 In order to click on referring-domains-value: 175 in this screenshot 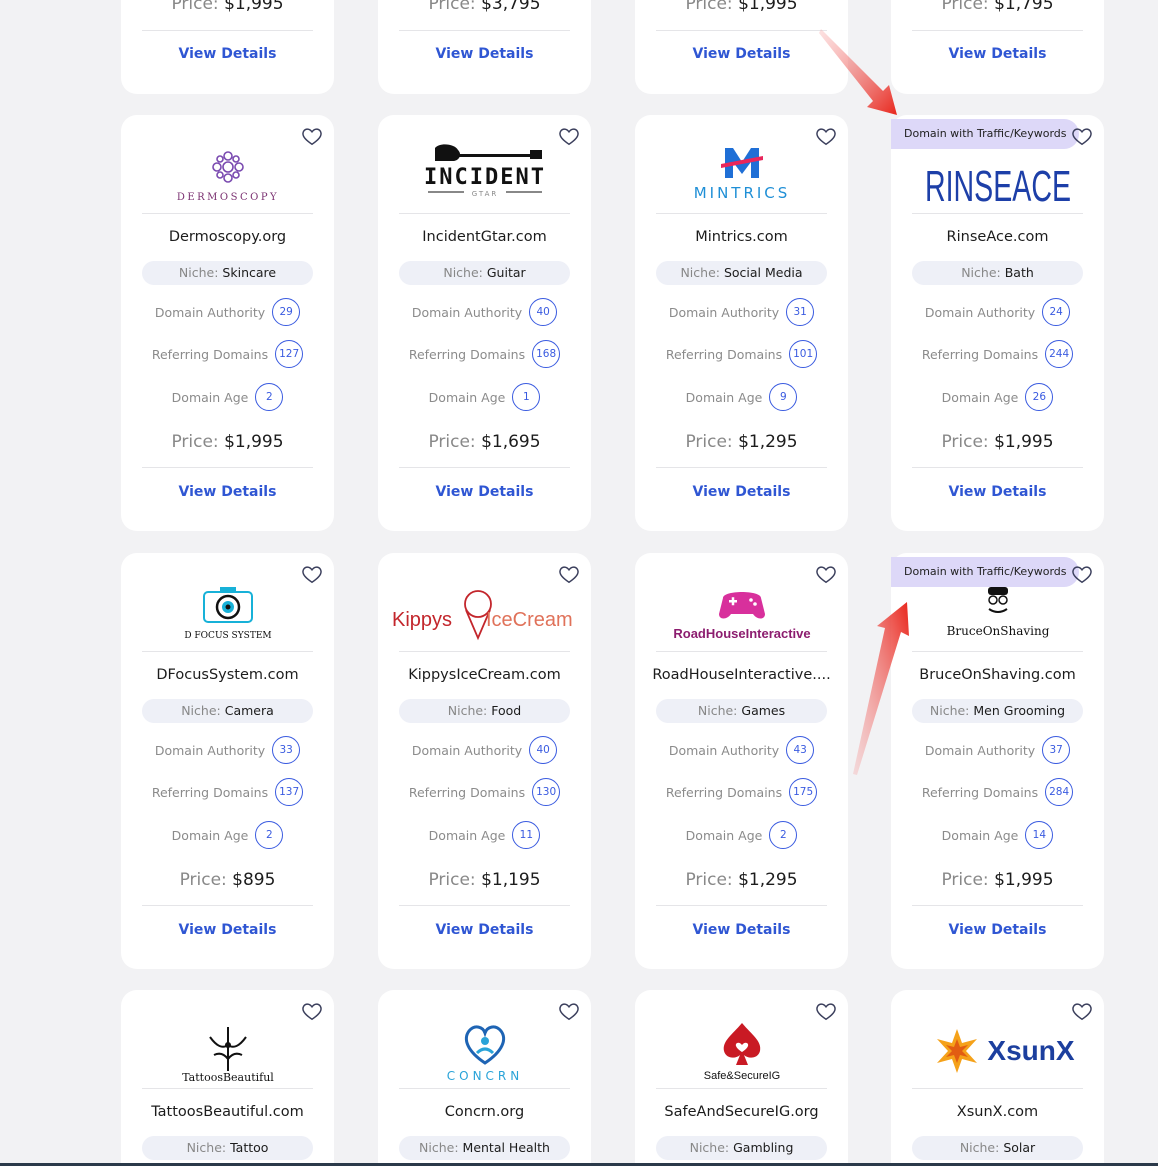, I will do `click(803, 792)`.